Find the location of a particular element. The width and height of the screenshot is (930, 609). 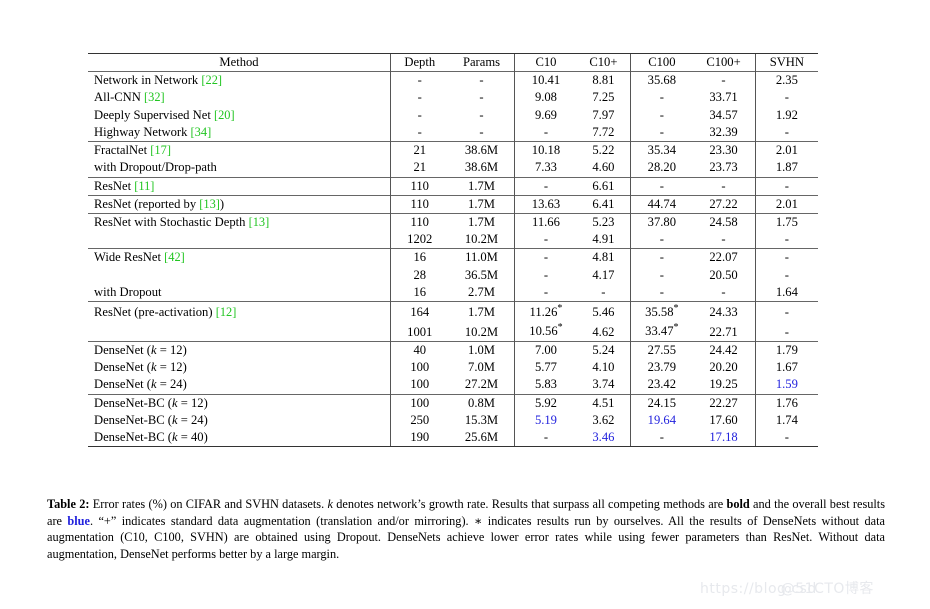

cell-c100: 44.74 is located at coordinates (661, 204).